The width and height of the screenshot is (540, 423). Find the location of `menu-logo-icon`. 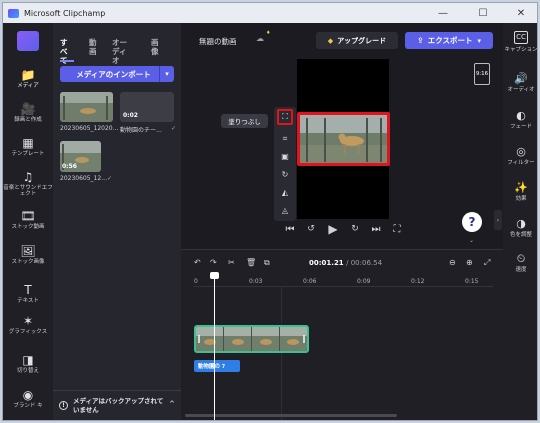

menu-logo-icon is located at coordinates (28, 41).